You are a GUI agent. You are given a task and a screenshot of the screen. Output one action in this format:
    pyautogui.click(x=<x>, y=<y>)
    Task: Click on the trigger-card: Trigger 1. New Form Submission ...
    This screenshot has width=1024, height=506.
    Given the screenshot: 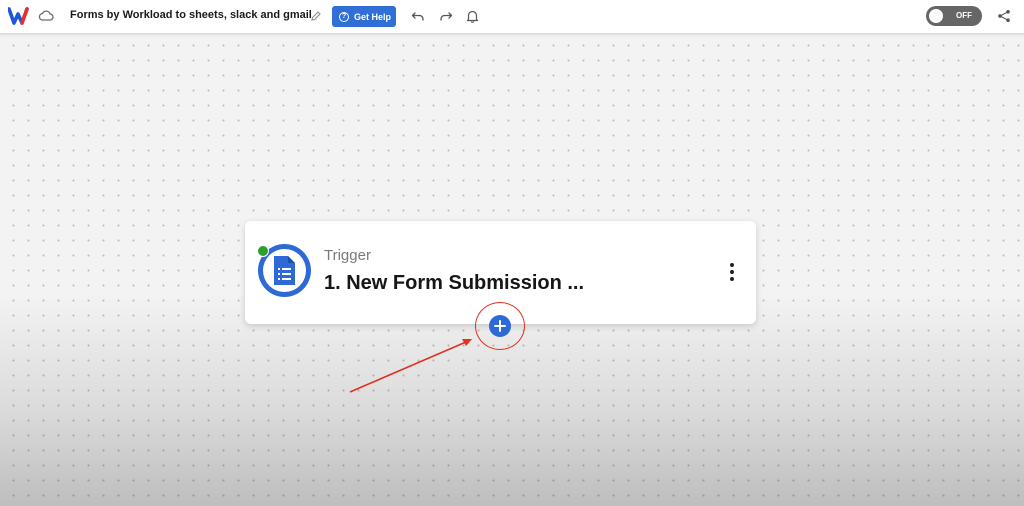 What is the action you would take?
    pyautogui.click(x=500, y=272)
    